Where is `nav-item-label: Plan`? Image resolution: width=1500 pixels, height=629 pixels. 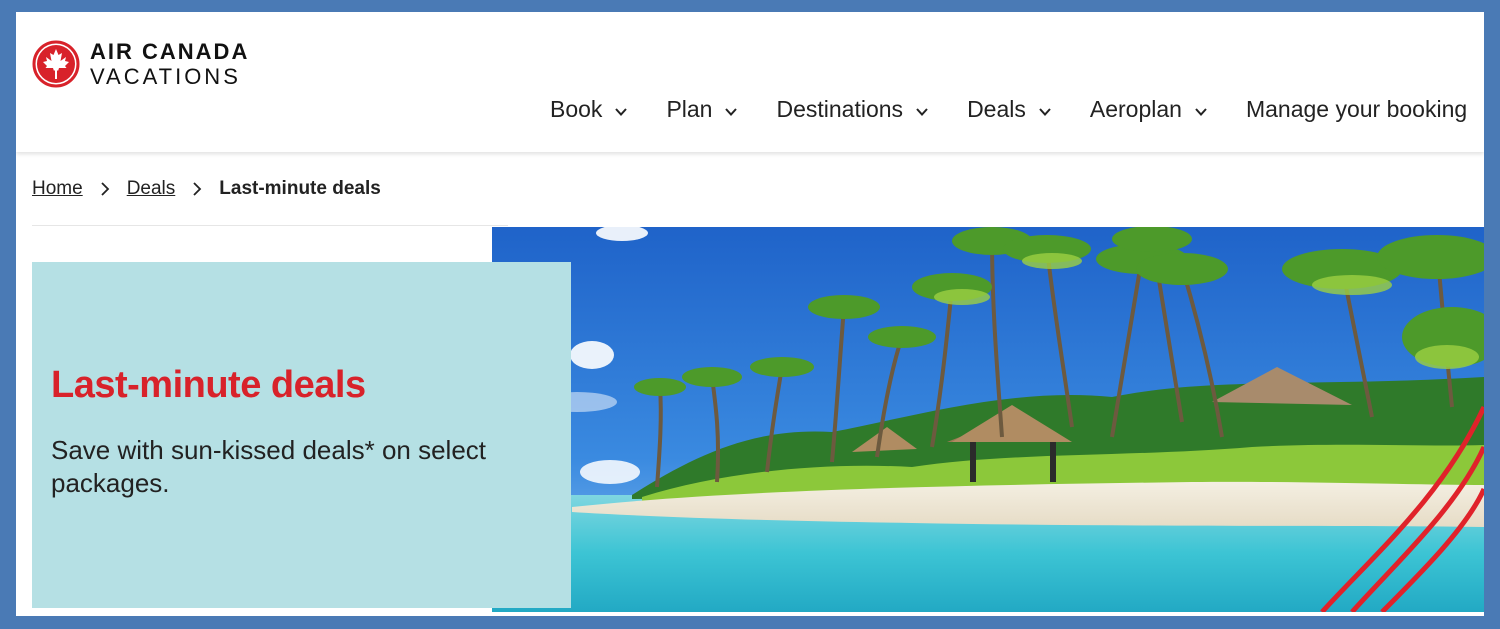 nav-item-label: Plan is located at coordinates (689, 109).